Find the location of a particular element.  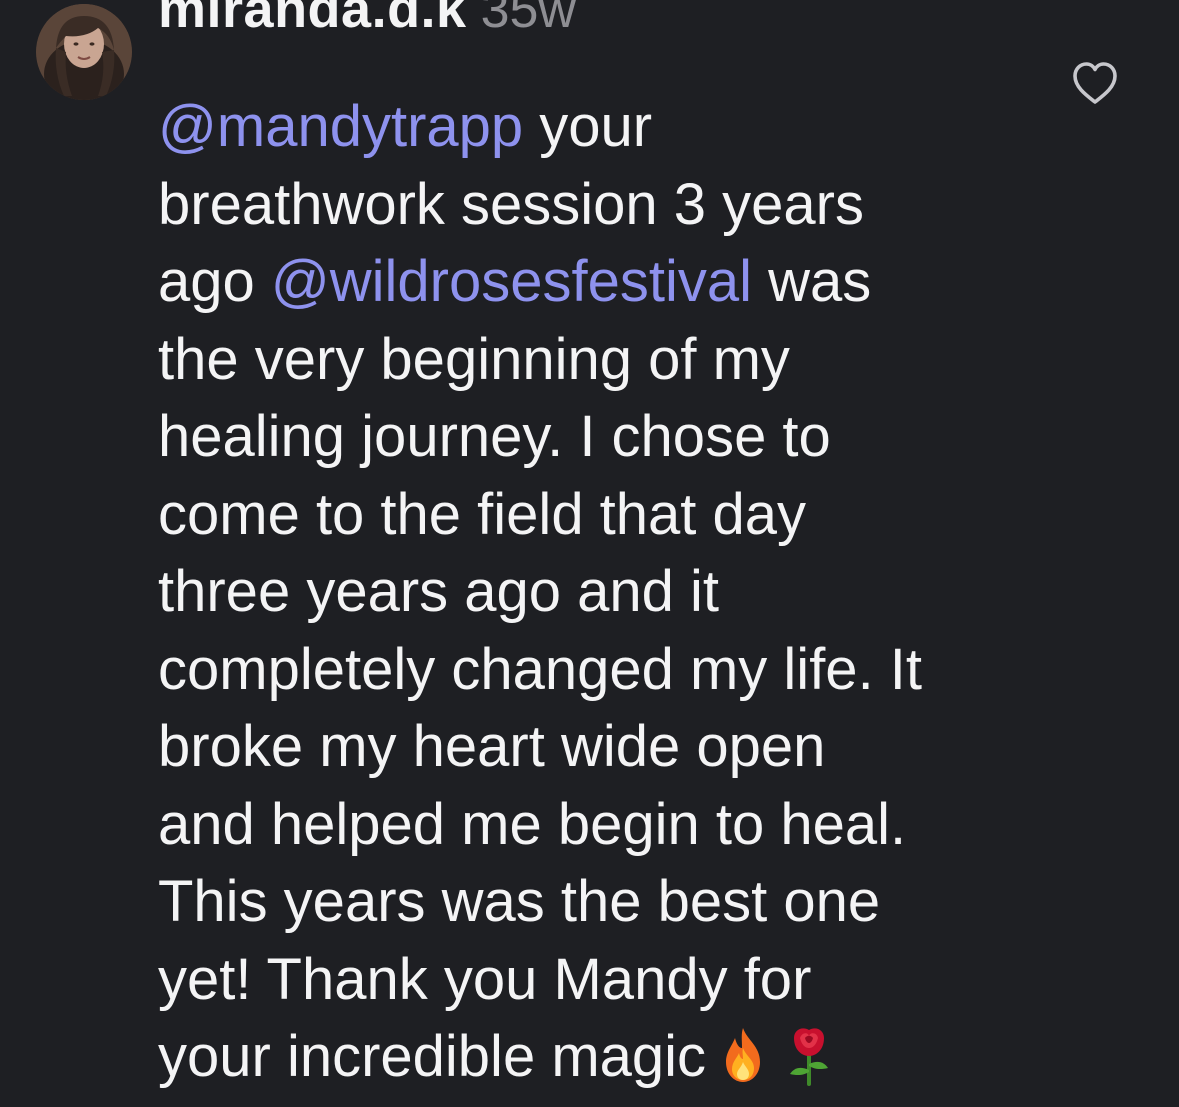

comment-line: three years ago and it is located at coordinates (603, 592).